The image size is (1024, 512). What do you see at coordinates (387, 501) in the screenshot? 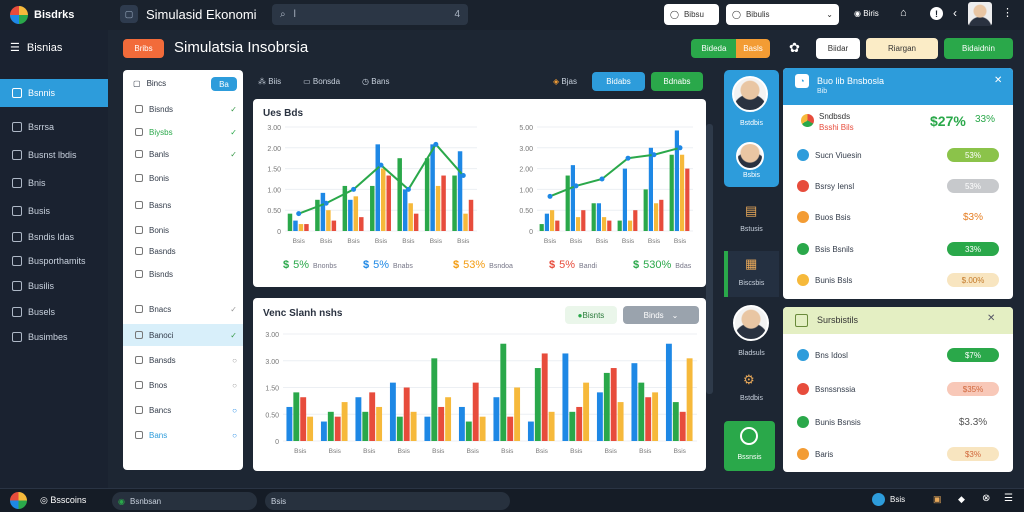
I see `bottom-field-2: Bsis` at bounding box center [387, 501].